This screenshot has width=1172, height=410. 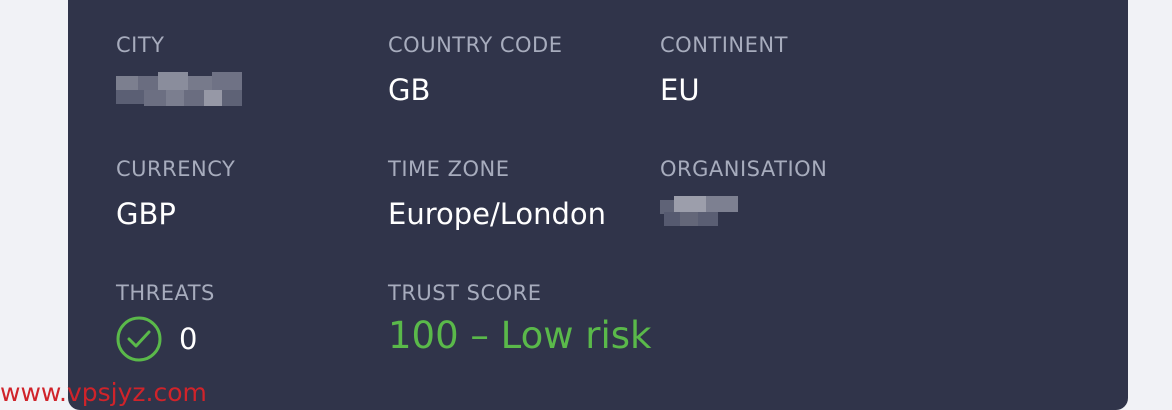 I want to click on threats-row: 0, so click(x=165, y=339).